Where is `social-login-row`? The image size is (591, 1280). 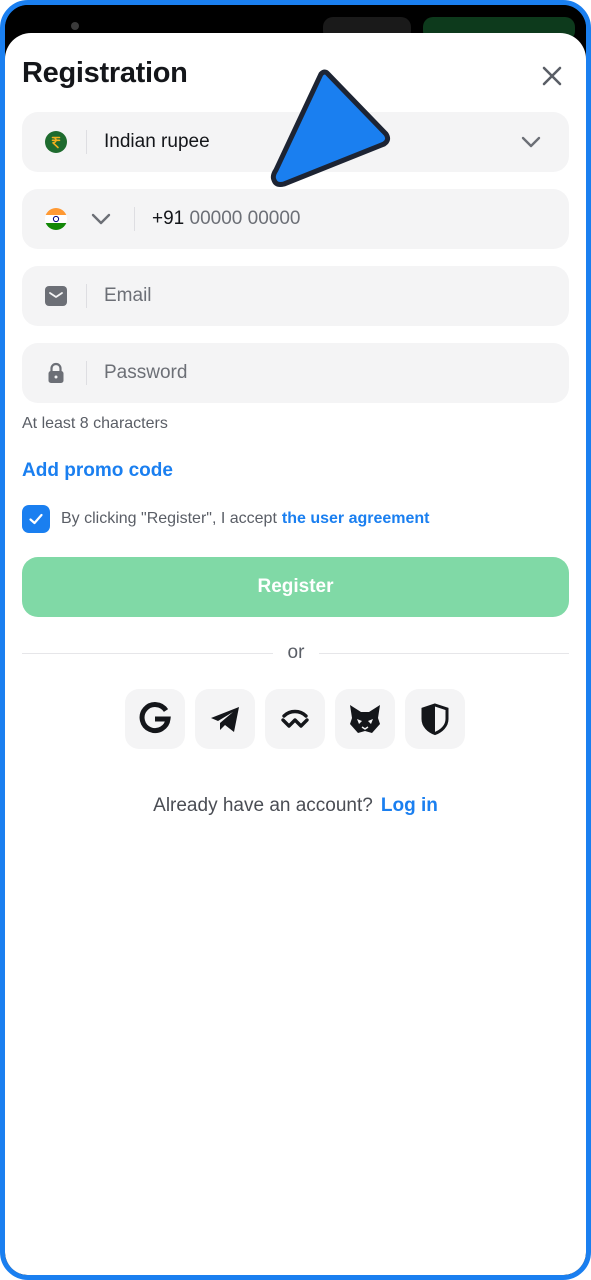
social-login-row is located at coordinates (295, 719).